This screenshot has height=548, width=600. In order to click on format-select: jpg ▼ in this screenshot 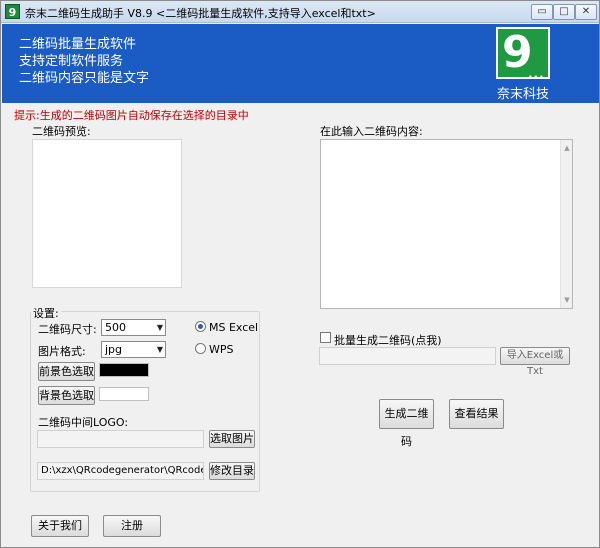, I will do `click(133, 349)`.